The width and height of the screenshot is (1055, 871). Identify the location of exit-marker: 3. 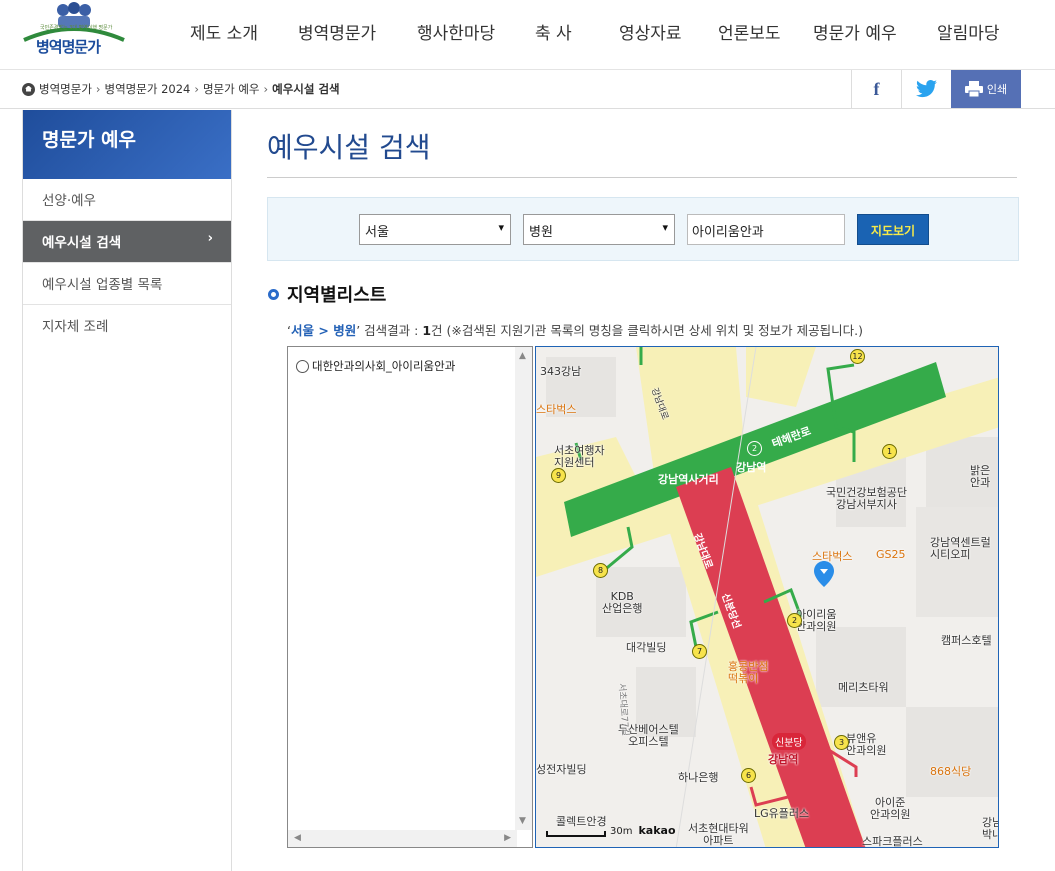
(841, 742).